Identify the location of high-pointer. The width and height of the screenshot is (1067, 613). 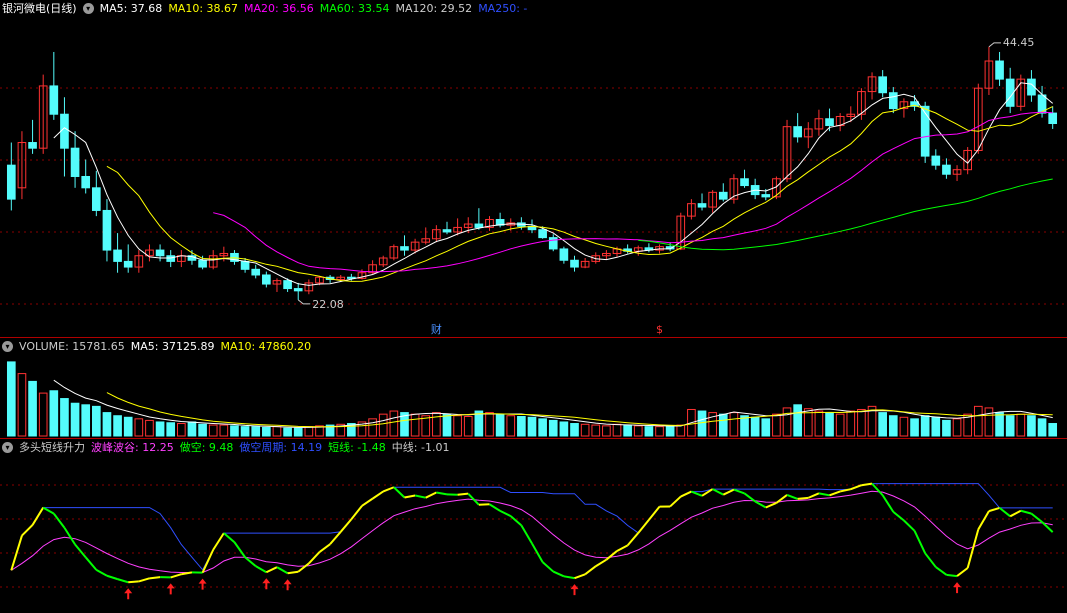
(994, 45).